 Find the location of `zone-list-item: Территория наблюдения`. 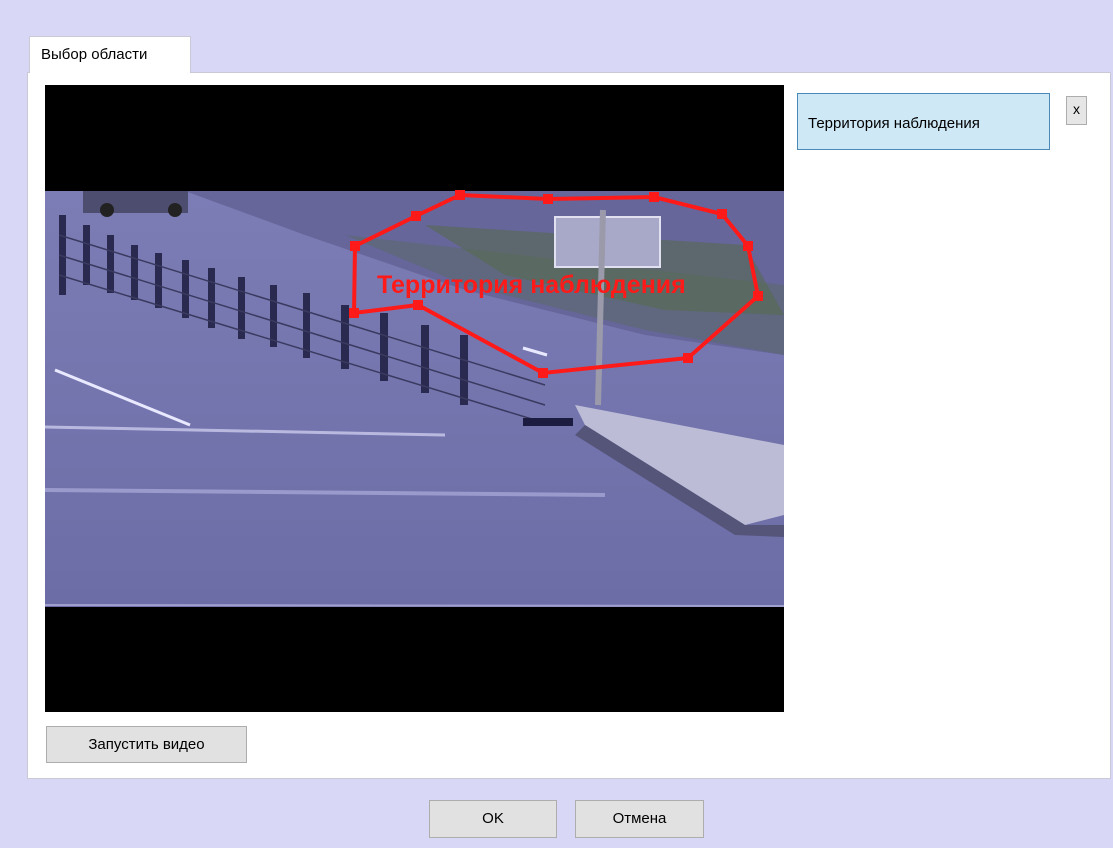

zone-list-item: Территория наблюдения is located at coordinates (923, 121).